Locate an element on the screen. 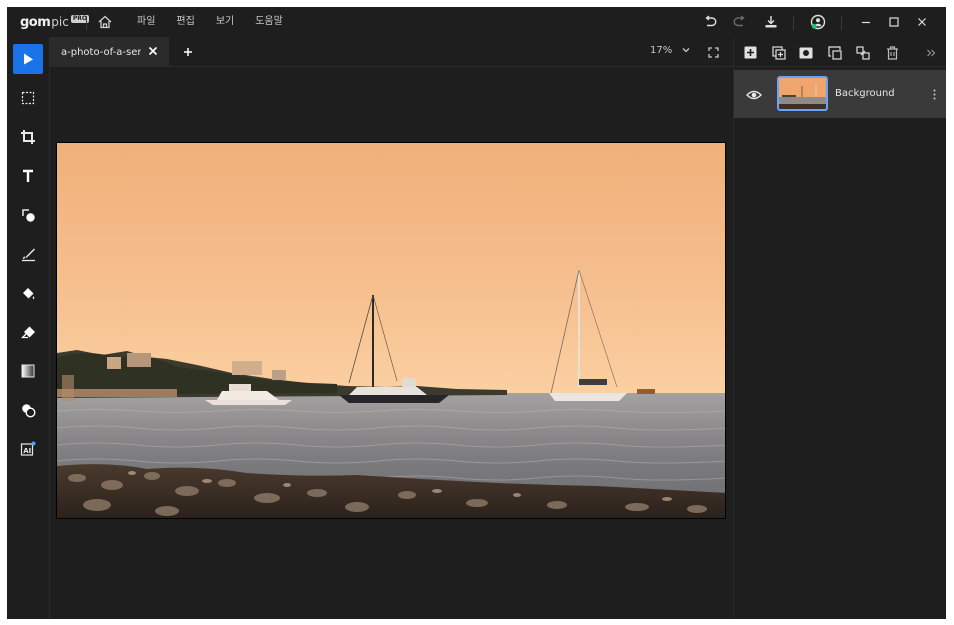  ai-tool: AI is located at coordinates (28, 449).